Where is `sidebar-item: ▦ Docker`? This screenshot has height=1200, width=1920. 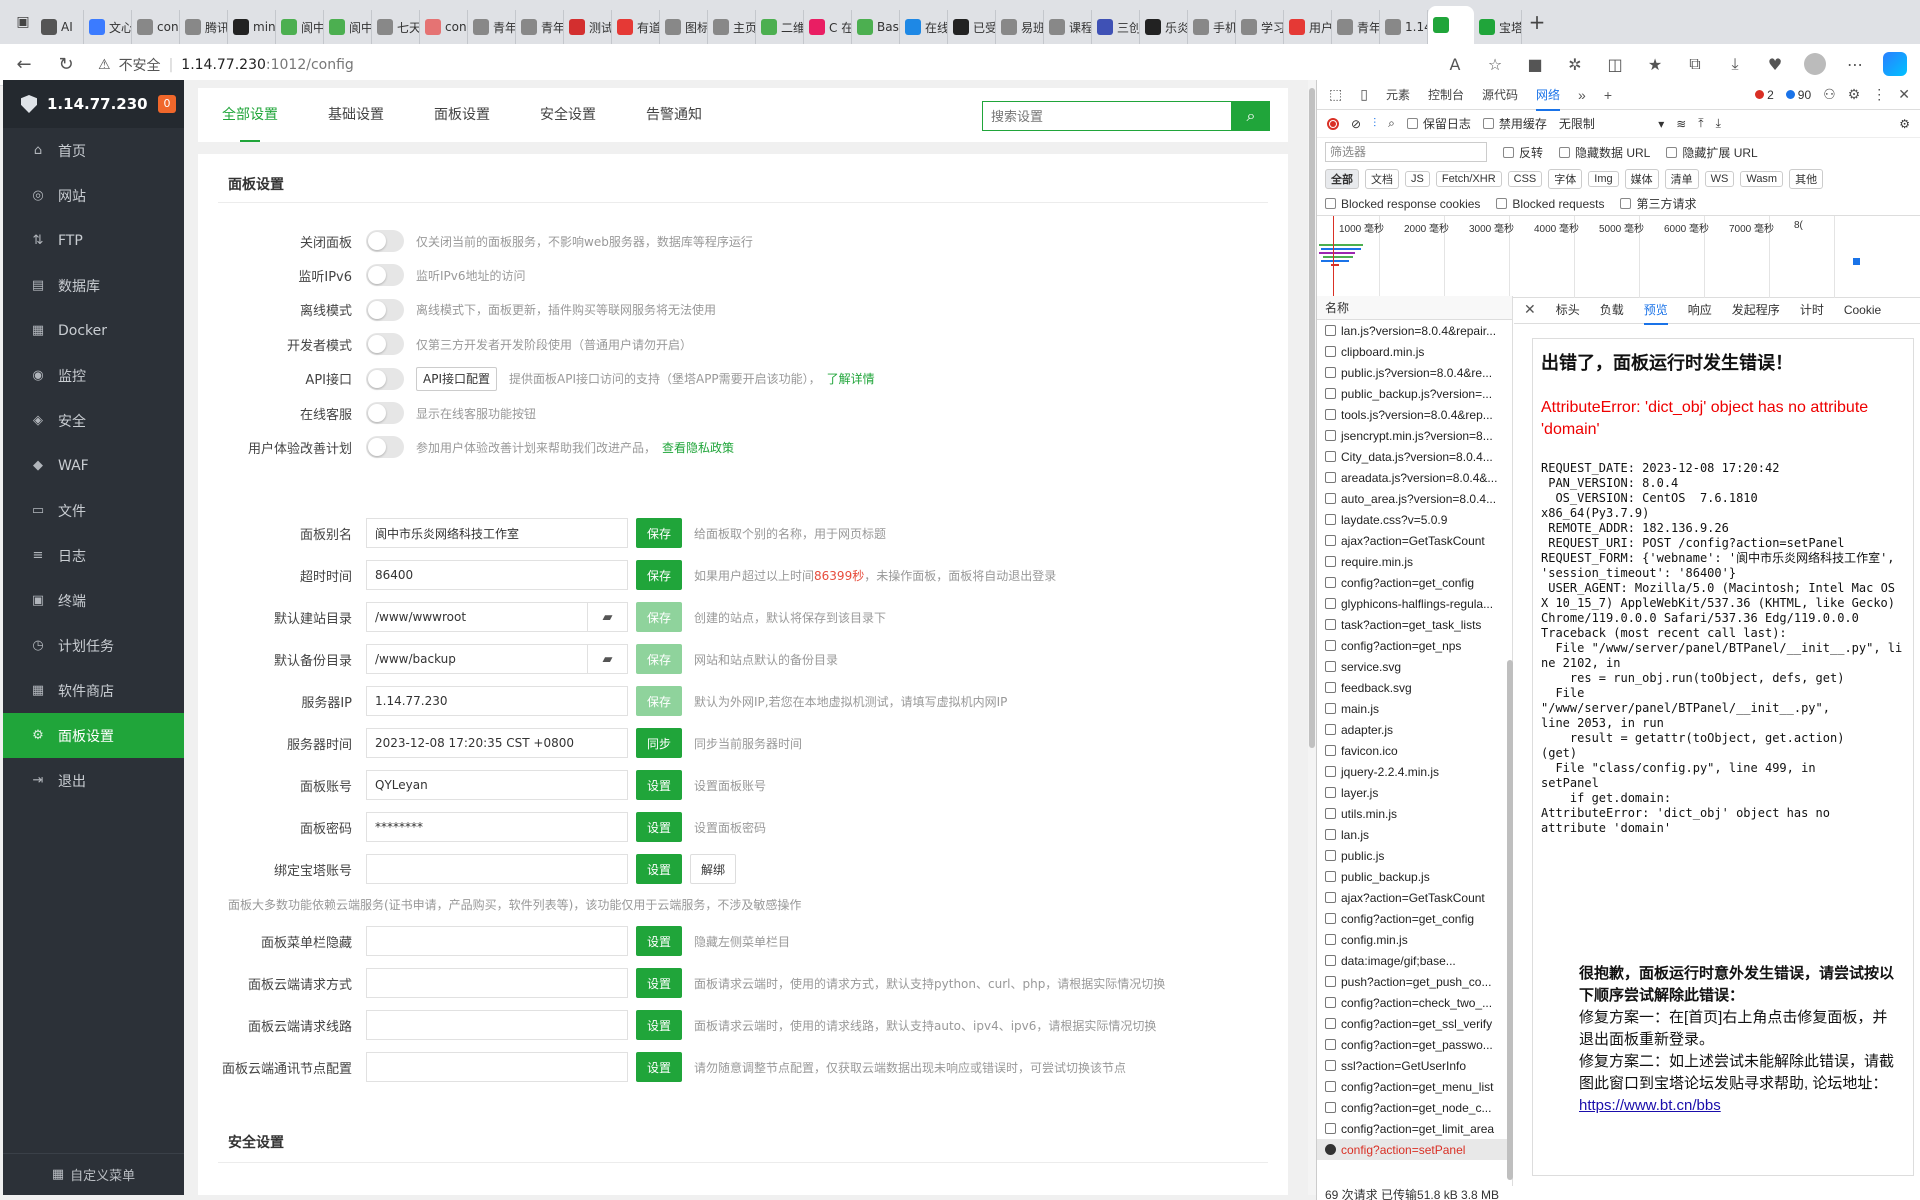 sidebar-item: ▦ Docker is located at coordinates (93, 330).